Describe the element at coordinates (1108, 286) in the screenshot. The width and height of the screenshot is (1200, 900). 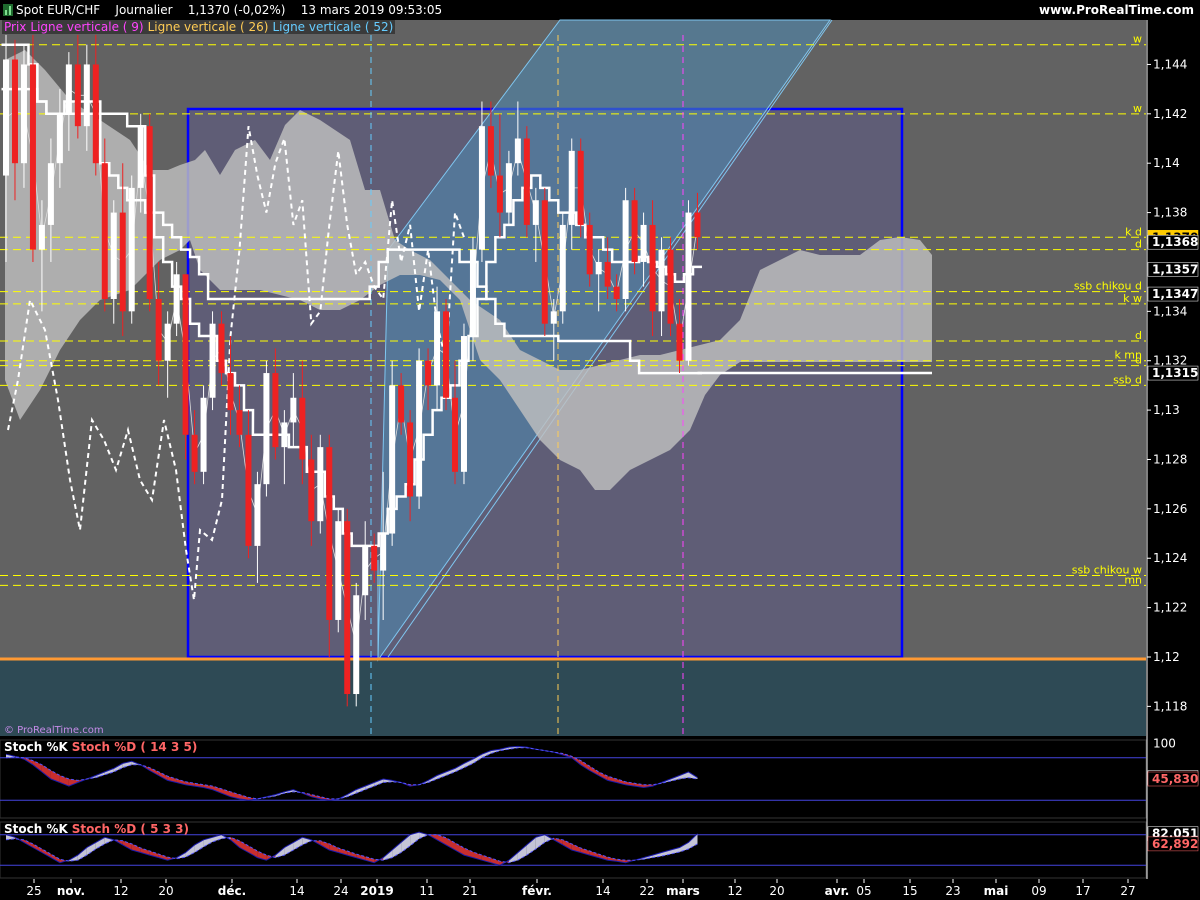
I see `level-label-4: ssb chikou d` at that location.